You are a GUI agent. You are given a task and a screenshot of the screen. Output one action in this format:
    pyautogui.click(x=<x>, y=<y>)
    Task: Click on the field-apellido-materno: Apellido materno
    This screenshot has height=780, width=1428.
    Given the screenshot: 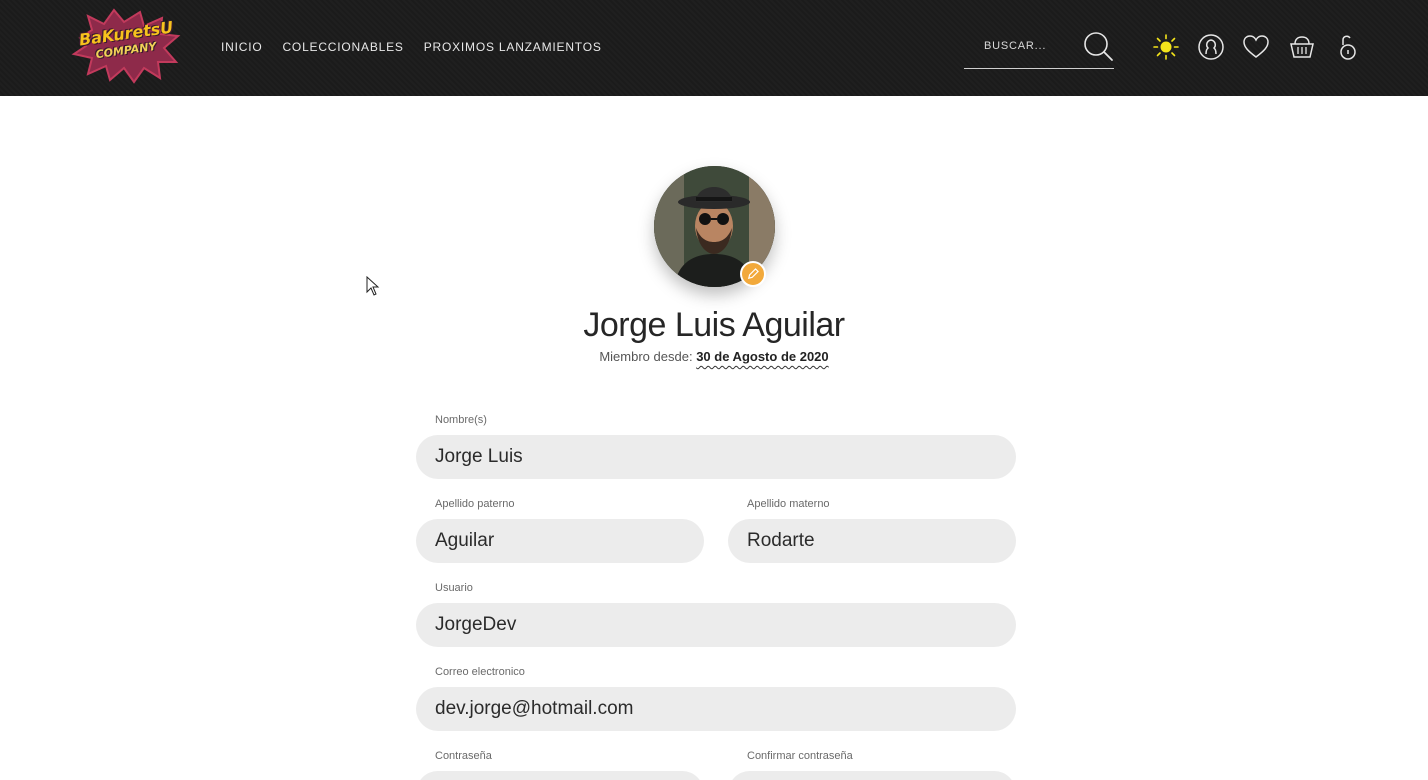 What is the action you would take?
    pyautogui.click(x=872, y=530)
    